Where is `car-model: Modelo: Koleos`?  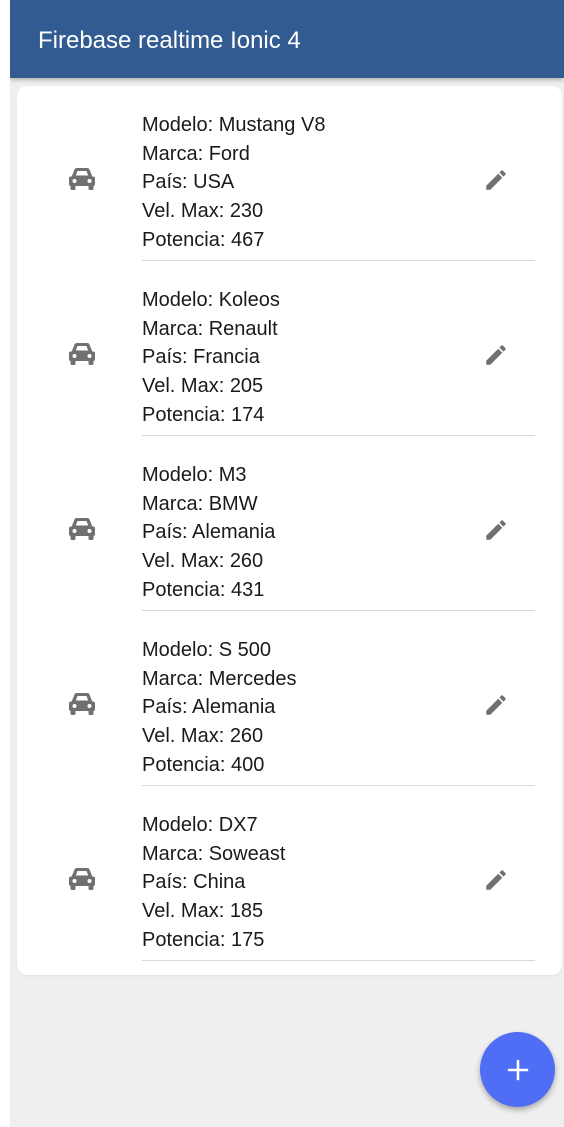
car-model: Modelo: Koleos is located at coordinates (211, 300).